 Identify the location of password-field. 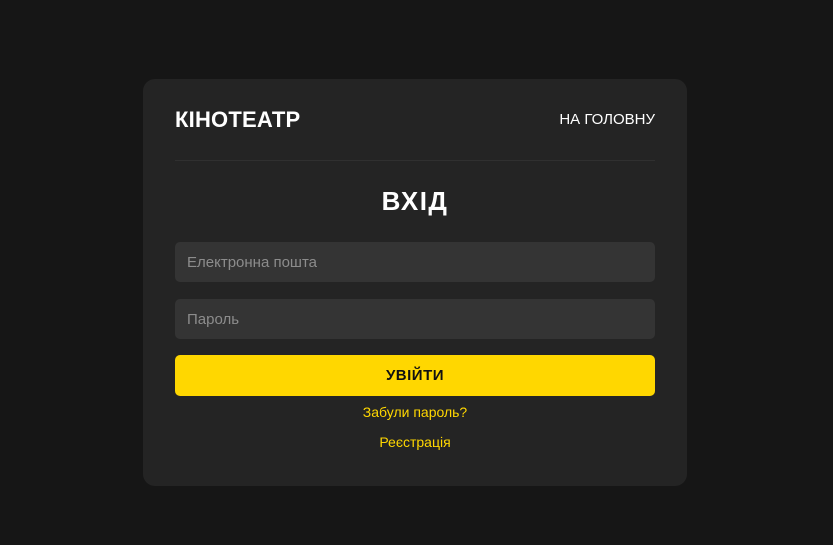
(415, 319).